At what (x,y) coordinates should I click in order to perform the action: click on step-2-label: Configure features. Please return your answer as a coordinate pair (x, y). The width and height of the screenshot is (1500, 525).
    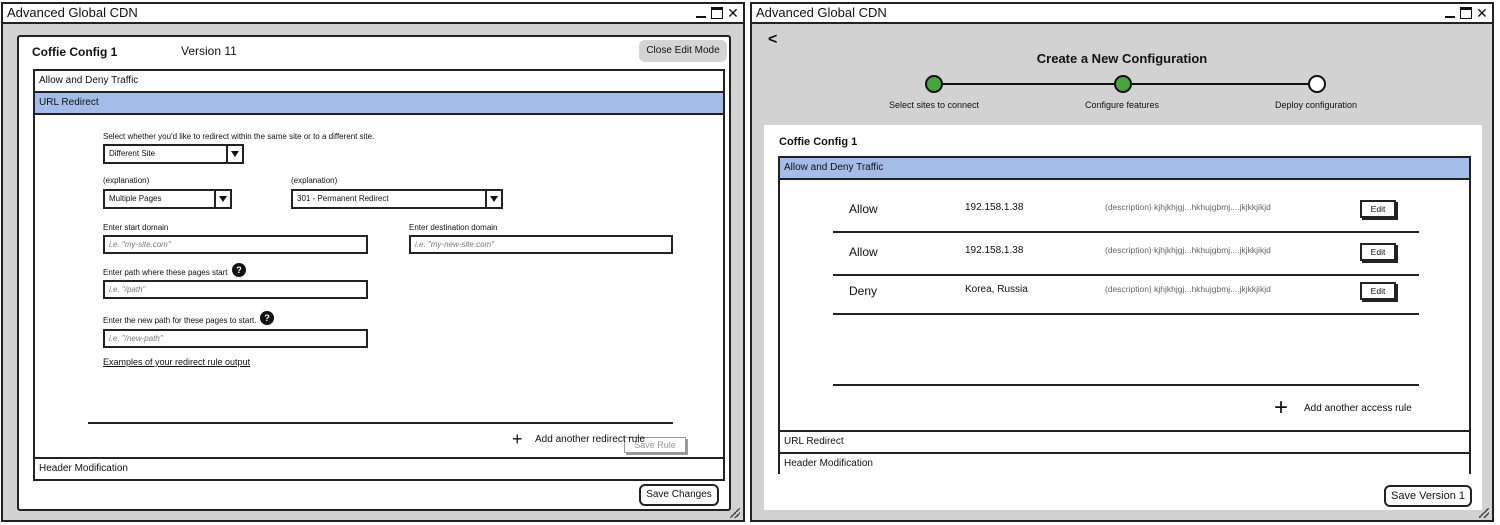
    Looking at the image, I should click on (1122, 105).